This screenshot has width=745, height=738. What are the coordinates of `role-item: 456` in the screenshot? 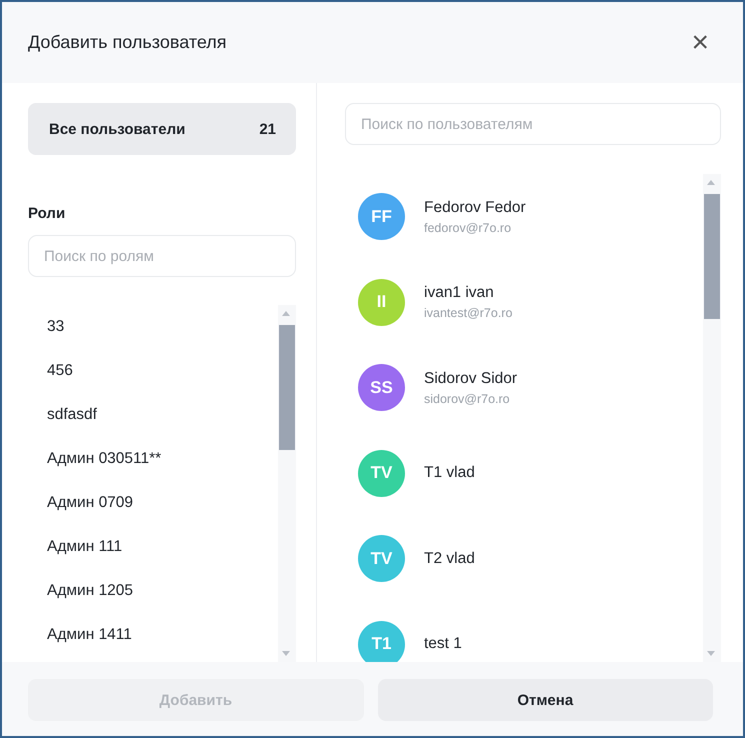 It's located at (162, 371).